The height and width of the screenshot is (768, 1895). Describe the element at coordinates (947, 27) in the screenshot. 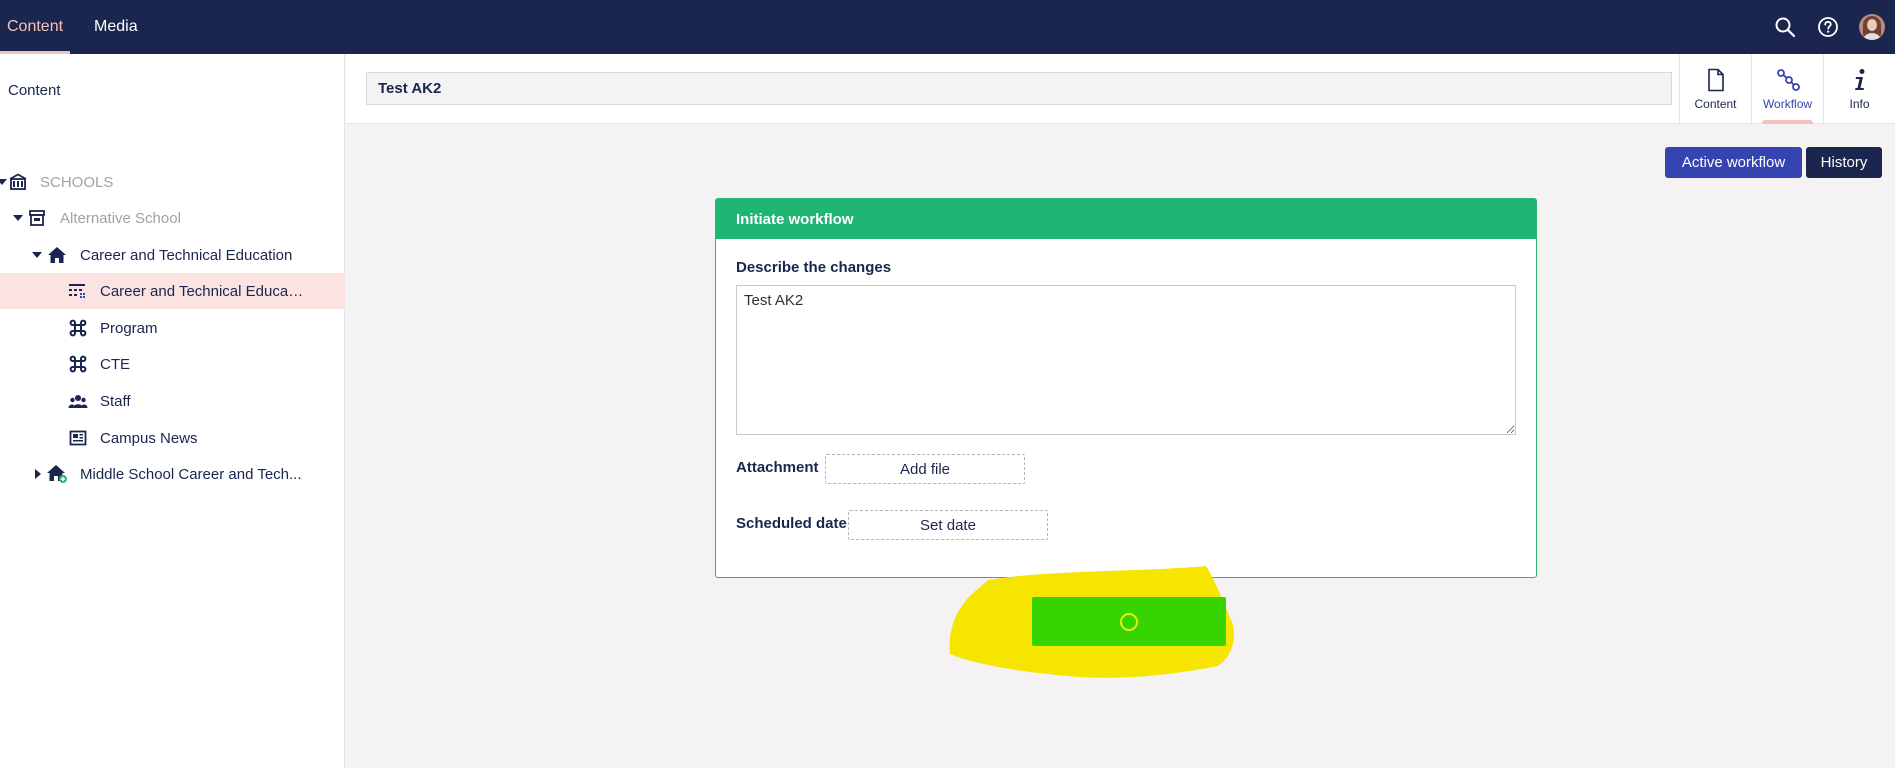

I see `top-bar: Content Media` at that location.